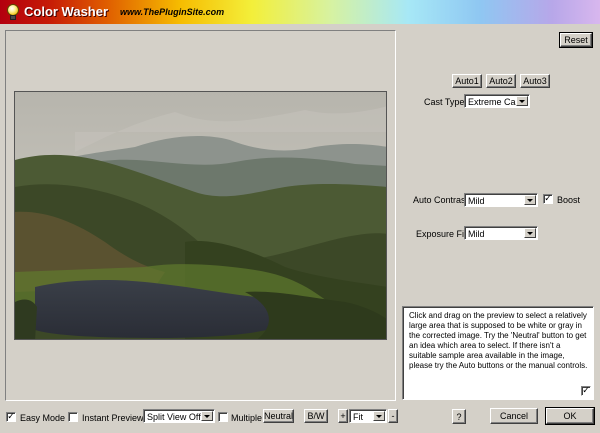  Describe the element at coordinates (442, 234) in the screenshot. I see `exposure-fix-label: Exposure Fix` at that location.